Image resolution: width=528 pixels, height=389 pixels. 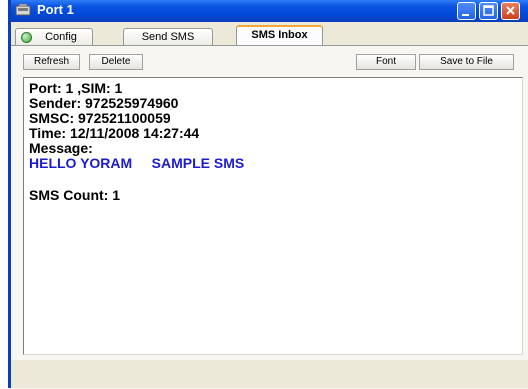 I want to click on tab-config: Config, so click(x=54, y=36).